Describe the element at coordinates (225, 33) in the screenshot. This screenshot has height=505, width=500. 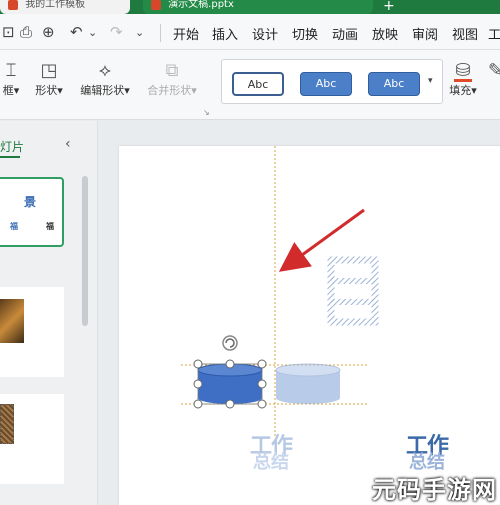
I see `menu-insert: 插入` at that location.